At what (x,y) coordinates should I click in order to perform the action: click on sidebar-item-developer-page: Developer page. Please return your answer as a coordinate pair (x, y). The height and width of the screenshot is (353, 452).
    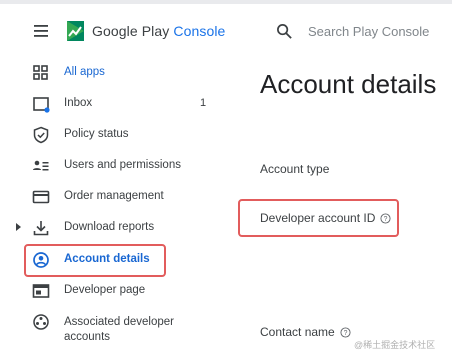
    Looking at the image, I should click on (98, 291).